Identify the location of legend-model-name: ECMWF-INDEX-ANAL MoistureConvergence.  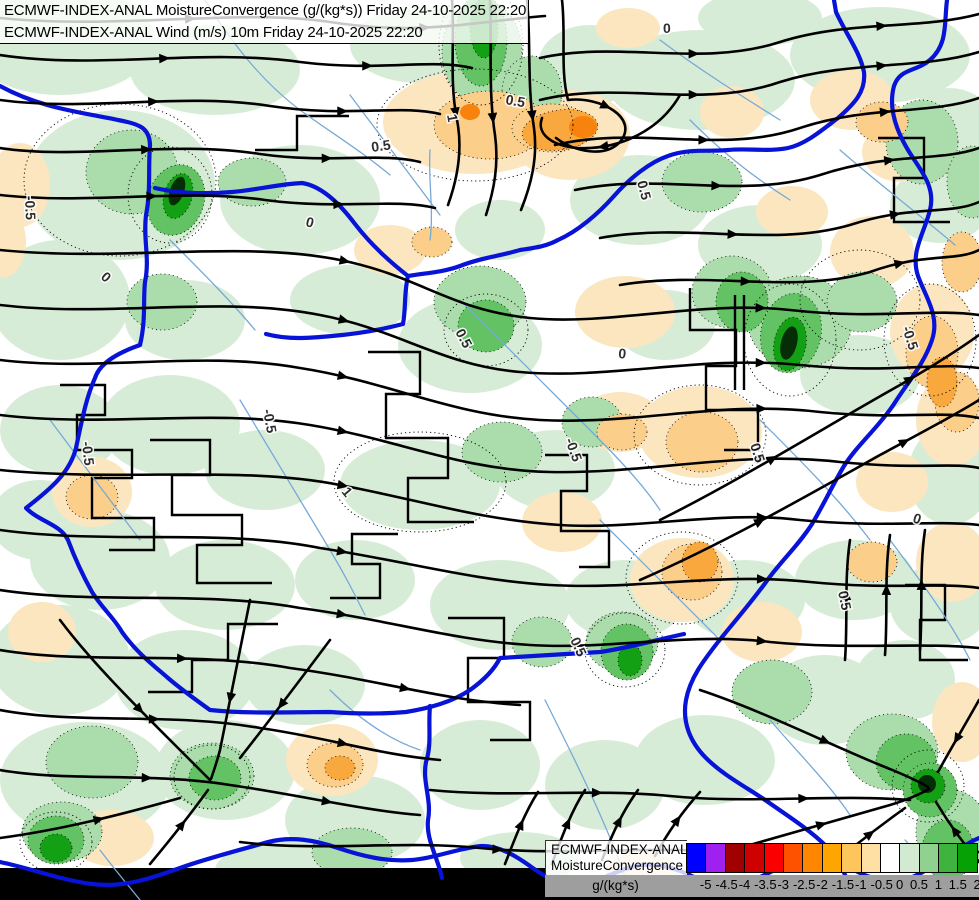
(619, 858).